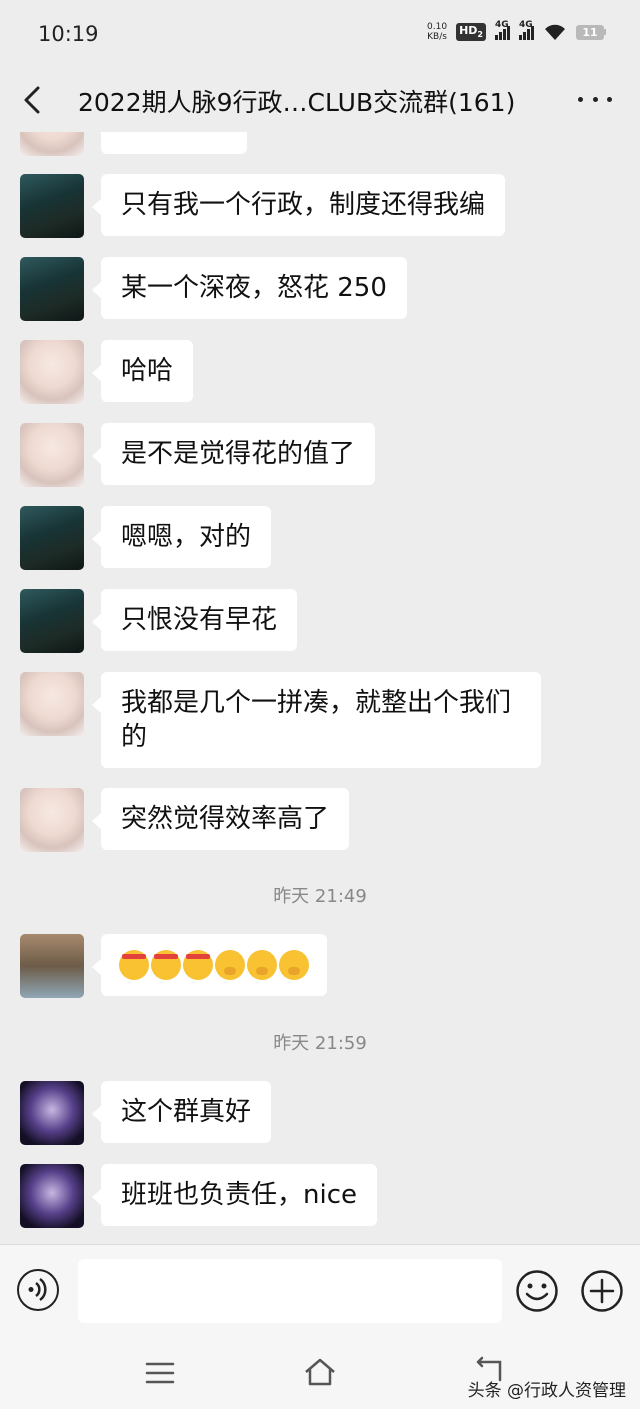  I want to click on message-text: 只恨没有早花, so click(199, 620).